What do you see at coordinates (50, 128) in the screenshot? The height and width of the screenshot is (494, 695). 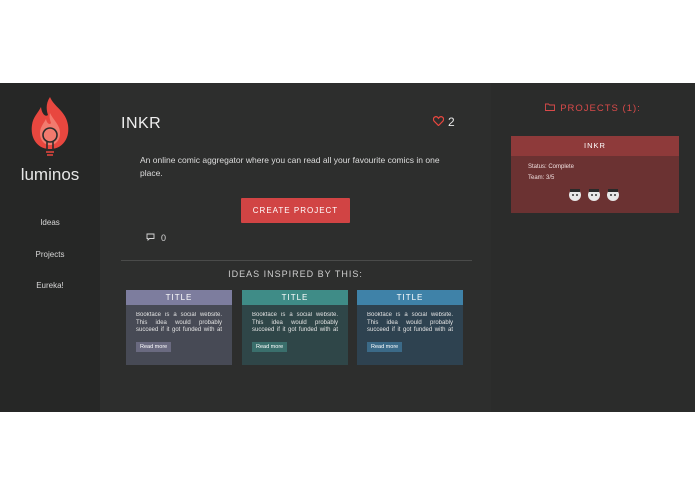 I see `flame-bulb-icon` at bounding box center [50, 128].